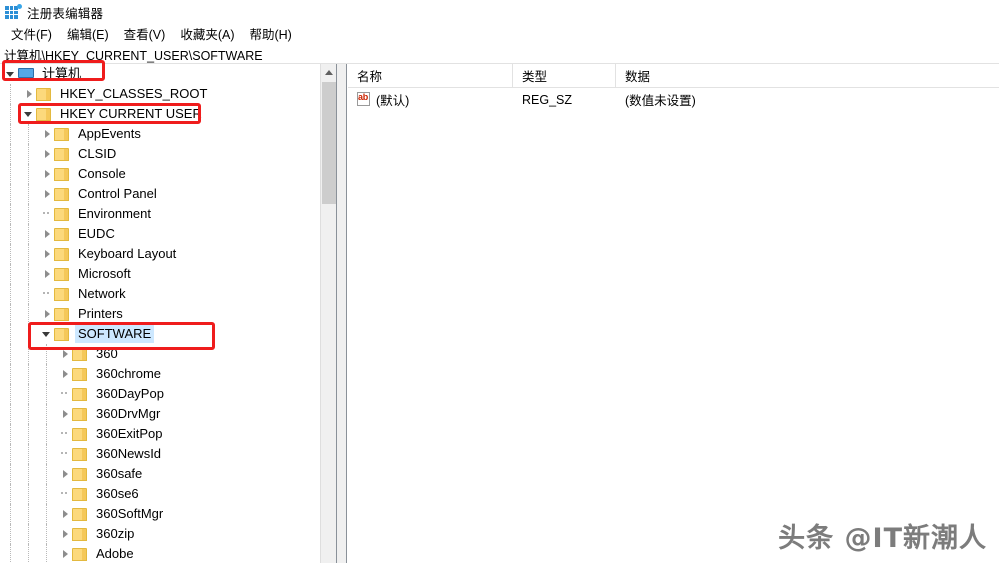 This screenshot has height=563, width=999. I want to click on tree-item-console: Console, so click(160, 174).